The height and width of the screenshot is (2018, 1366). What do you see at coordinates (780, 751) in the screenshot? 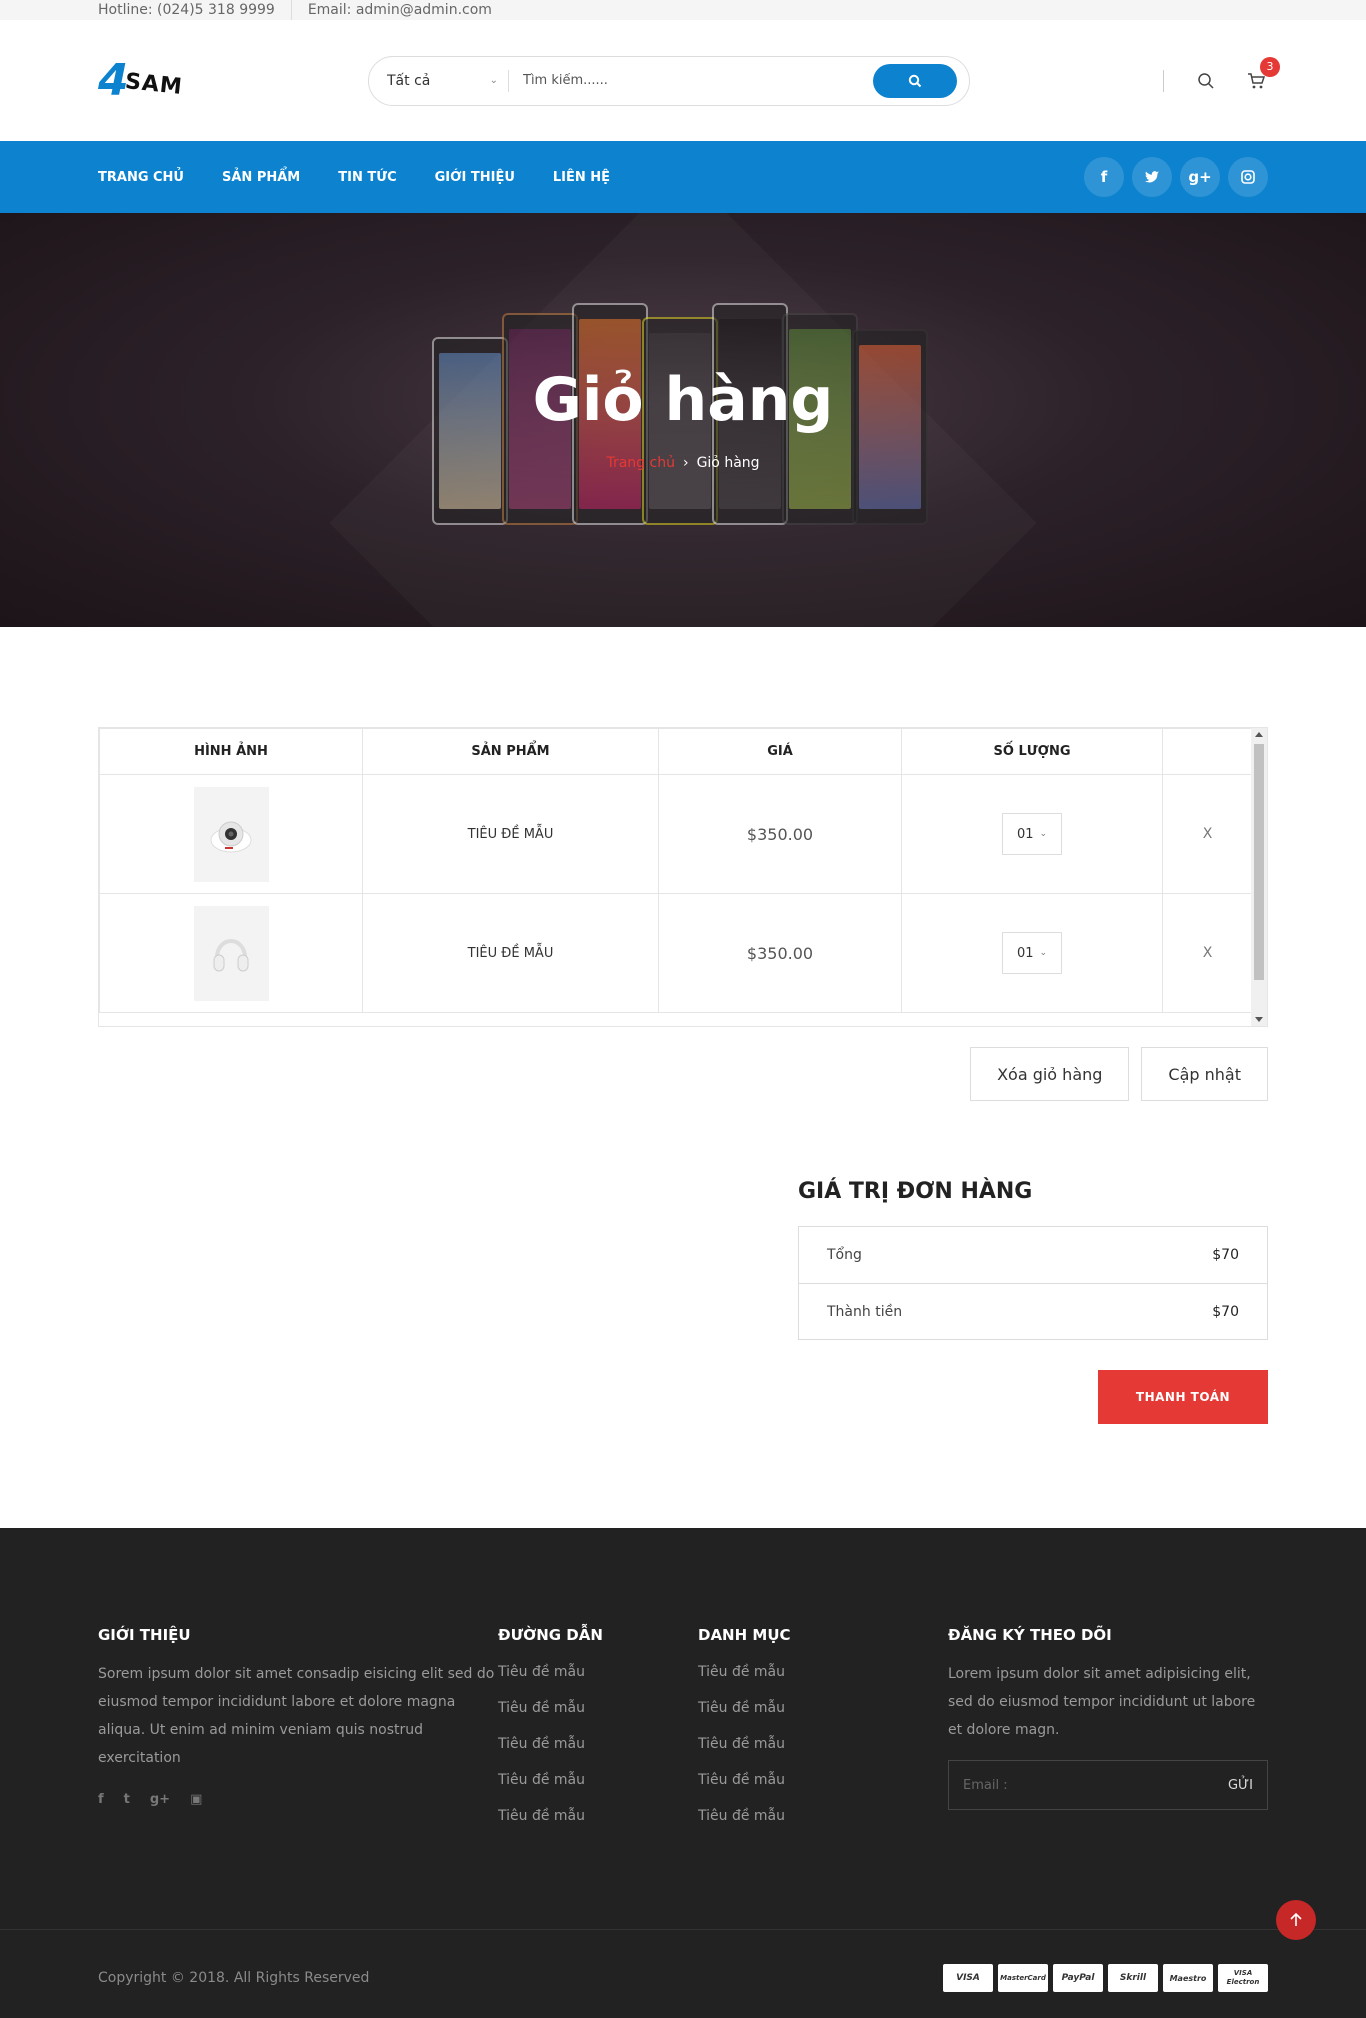
I see `column-header-price: GIÁ` at bounding box center [780, 751].